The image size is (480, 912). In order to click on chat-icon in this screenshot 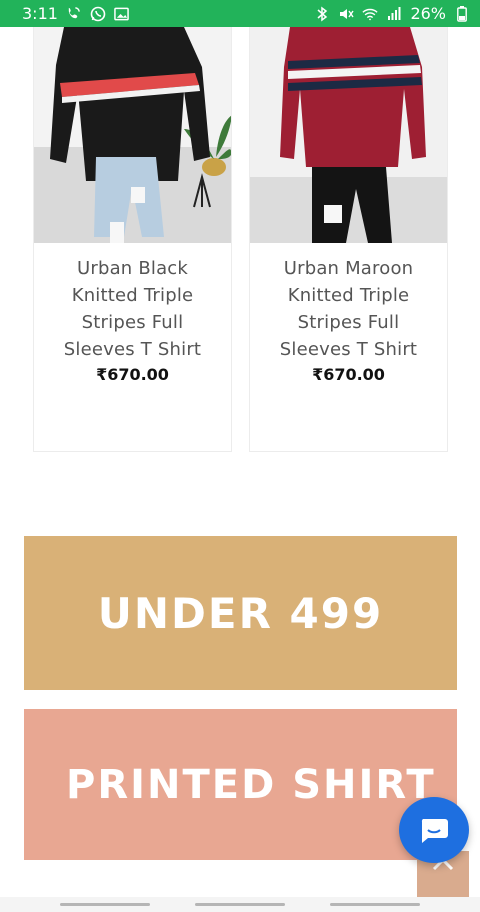, I will do `click(434, 831)`.